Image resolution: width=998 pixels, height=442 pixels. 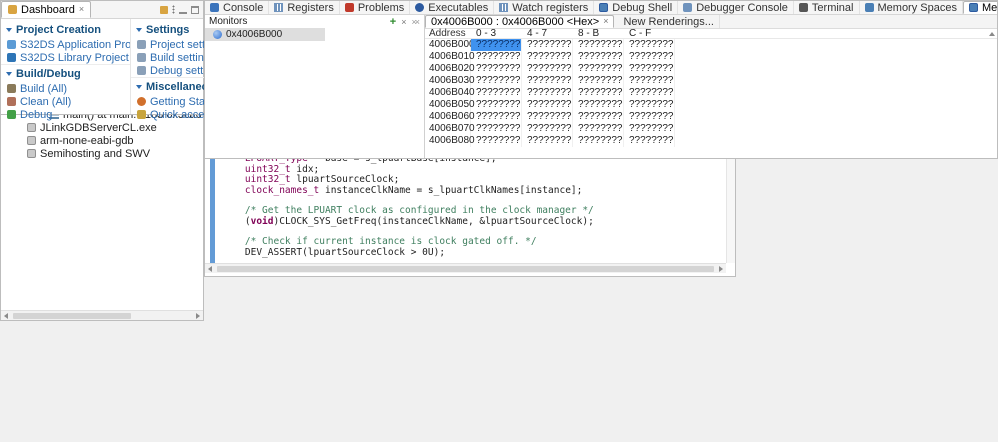 What do you see at coordinates (265, 34) in the screenshot?
I see `monitor-item-0x4006b000: 0x4006B000` at bounding box center [265, 34].